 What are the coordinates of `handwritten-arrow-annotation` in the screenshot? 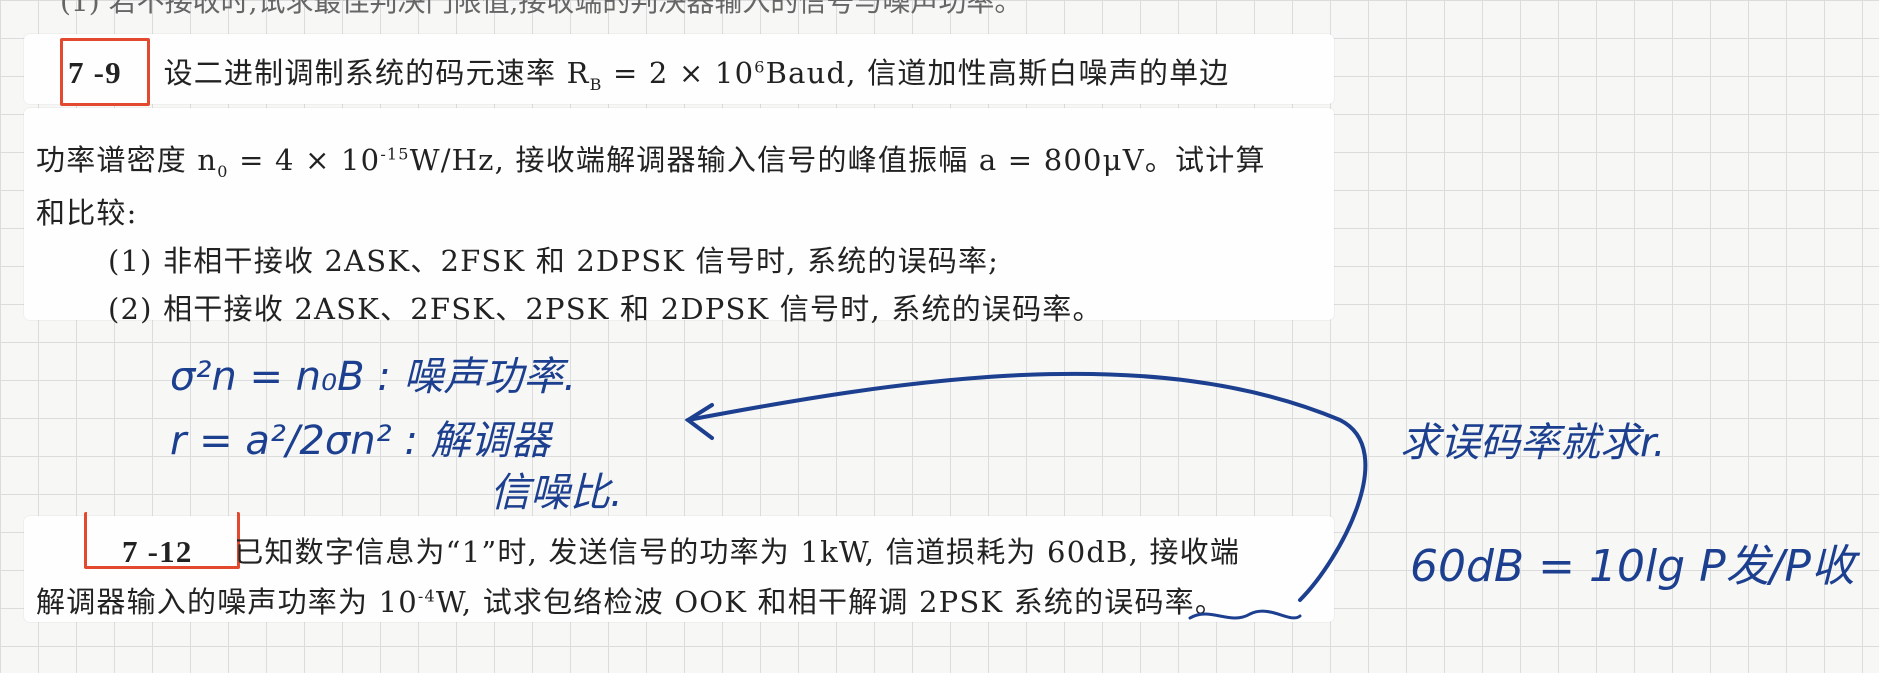 It's located at (1026, 495).